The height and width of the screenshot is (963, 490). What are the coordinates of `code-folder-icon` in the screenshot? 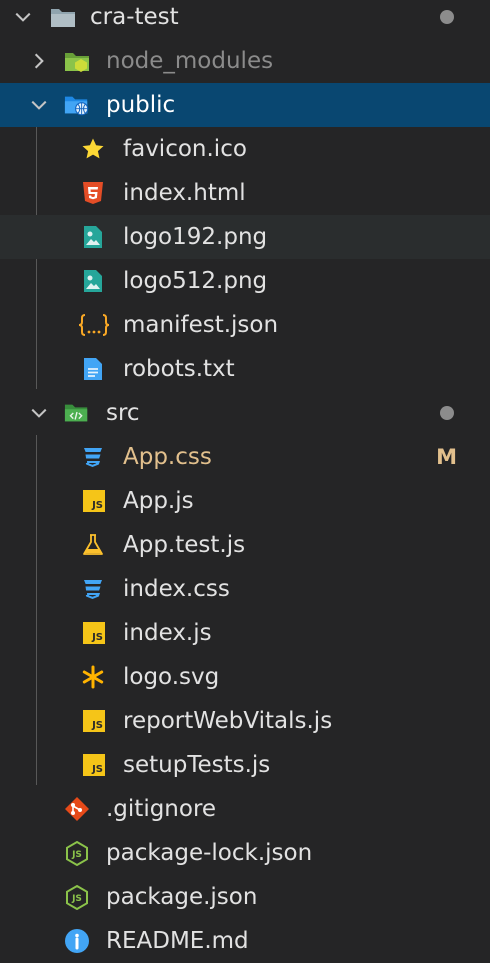 It's located at (77, 413).